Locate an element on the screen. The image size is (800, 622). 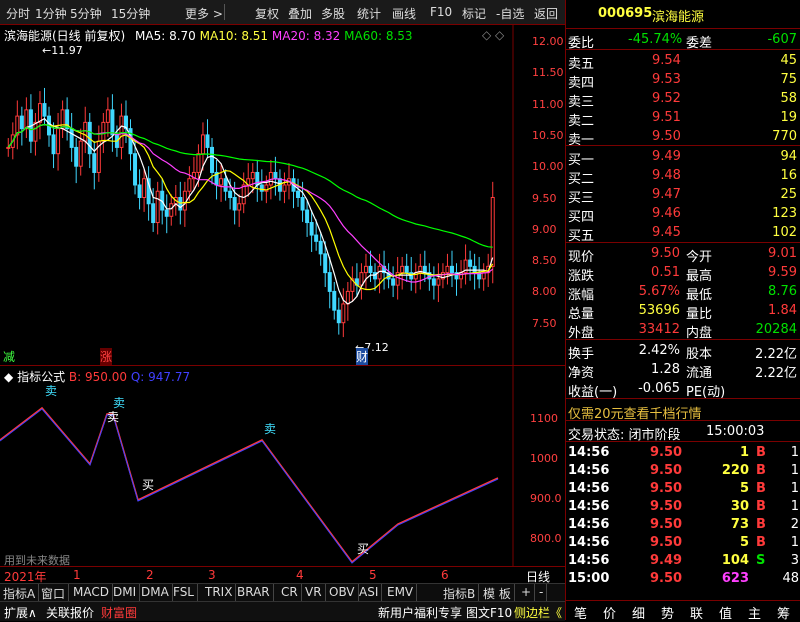
price-tick: 9.00 is located at coordinates (544, 229).